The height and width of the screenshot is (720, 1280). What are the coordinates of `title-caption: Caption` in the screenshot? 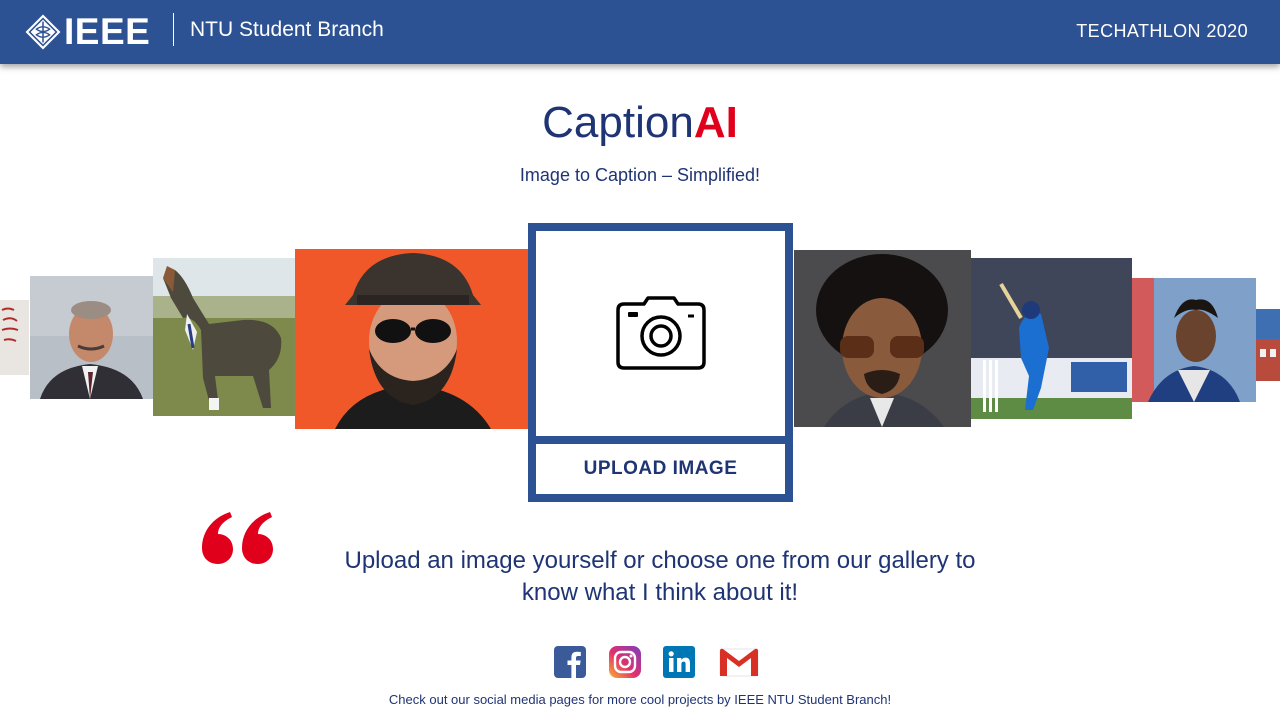 It's located at (618, 122).